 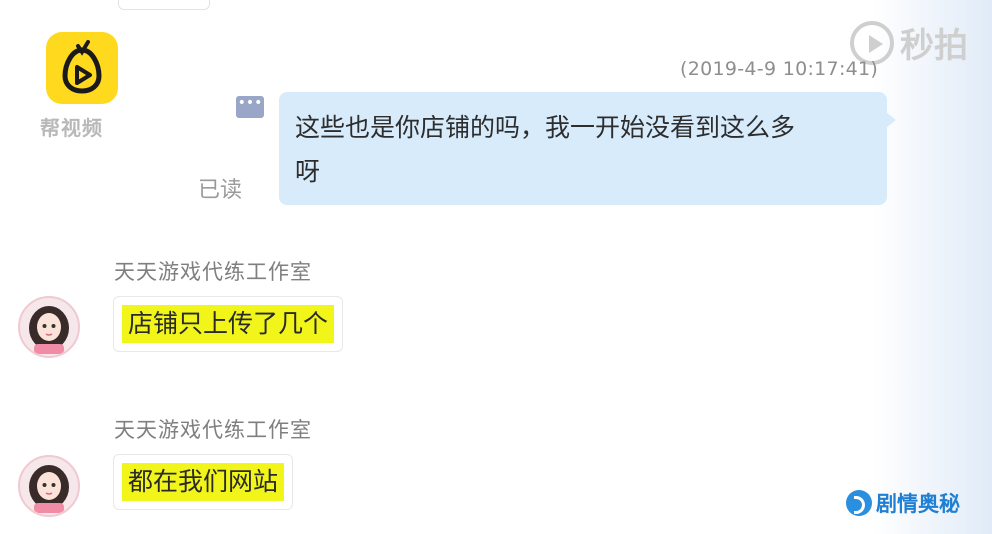 What do you see at coordinates (587, 148) in the screenshot?
I see `outgoing-message-bubble: 这些也是你店铺的吗，我一开始没看到这么多 呀` at bounding box center [587, 148].